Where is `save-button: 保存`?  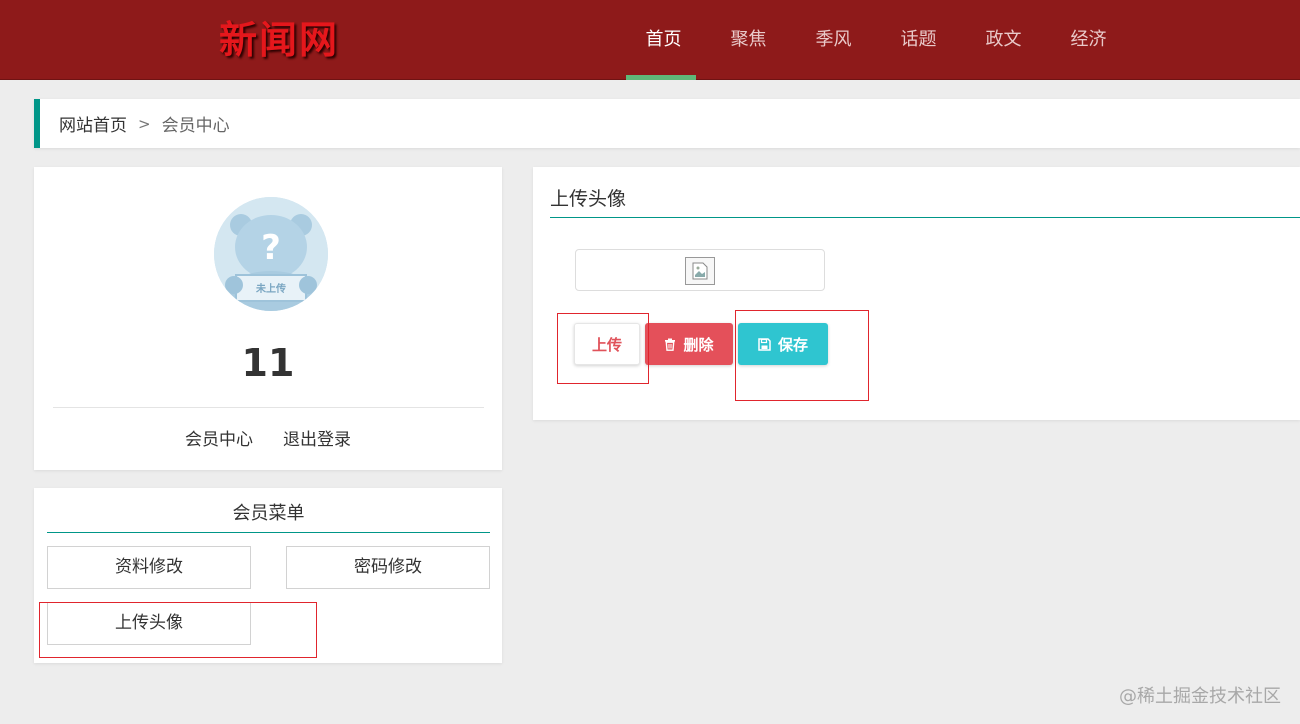 save-button: 保存 is located at coordinates (783, 344).